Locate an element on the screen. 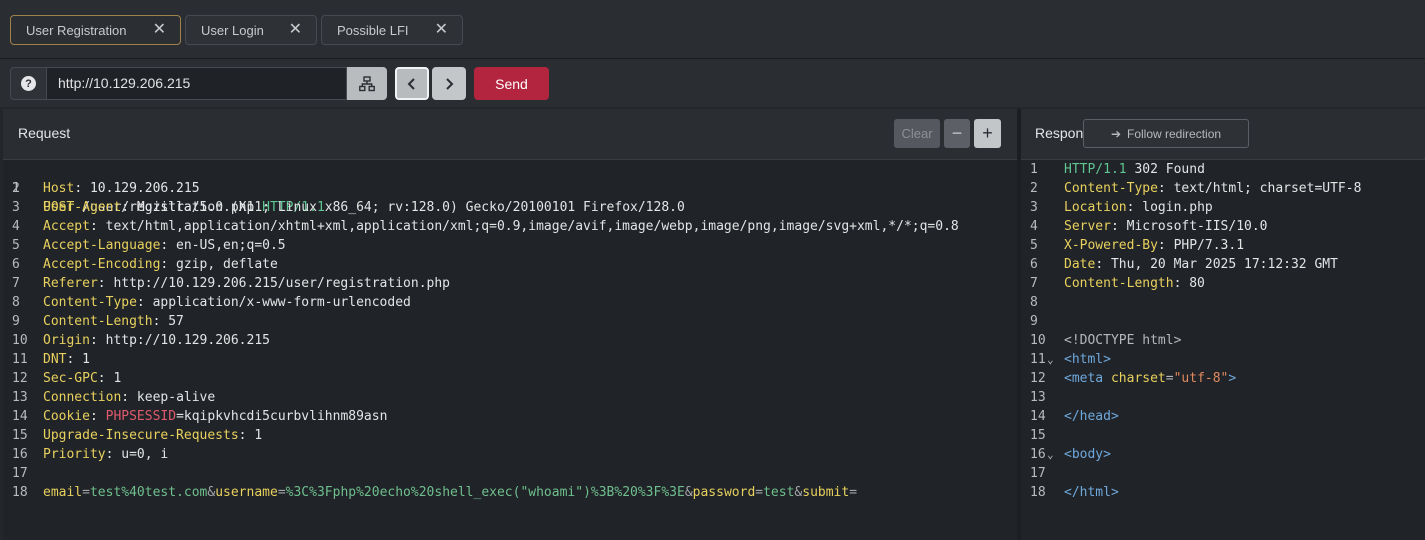 The width and height of the screenshot is (1425, 540). html-tag: <body> is located at coordinates (1087, 454).